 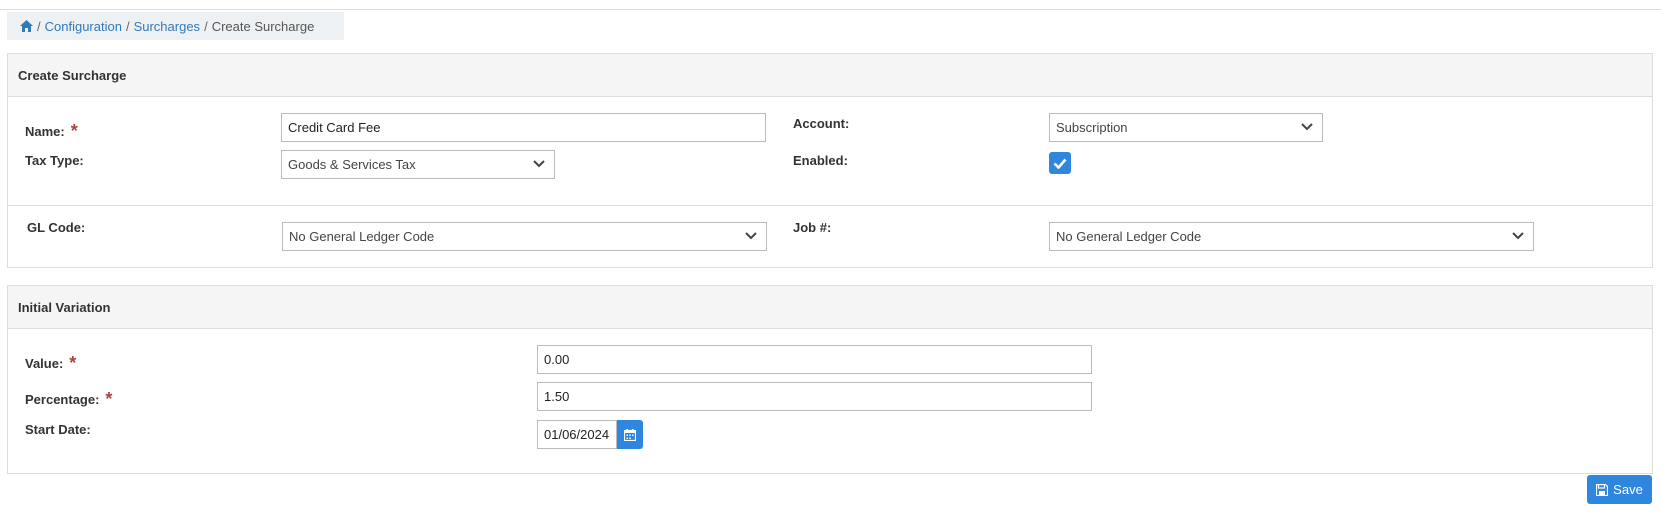 I want to click on check-icon, so click(x=1060, y=163).